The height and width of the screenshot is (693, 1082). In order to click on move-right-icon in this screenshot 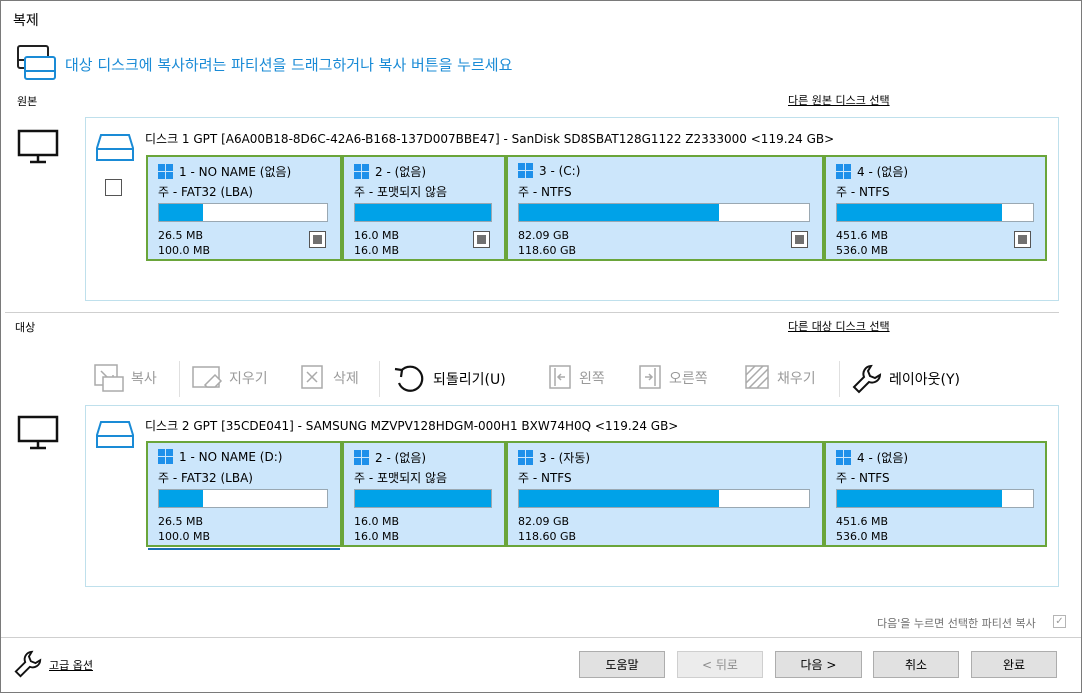, I will do `click(650, 377)`.